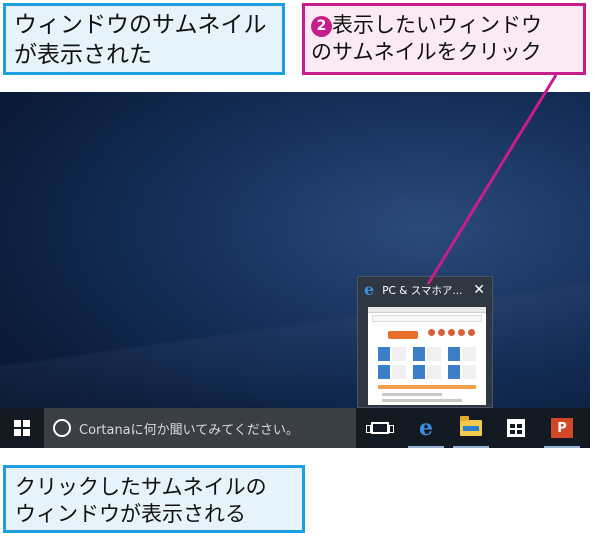  I want to click on taskbar-powerpoint-button: P, so click(562, 428).